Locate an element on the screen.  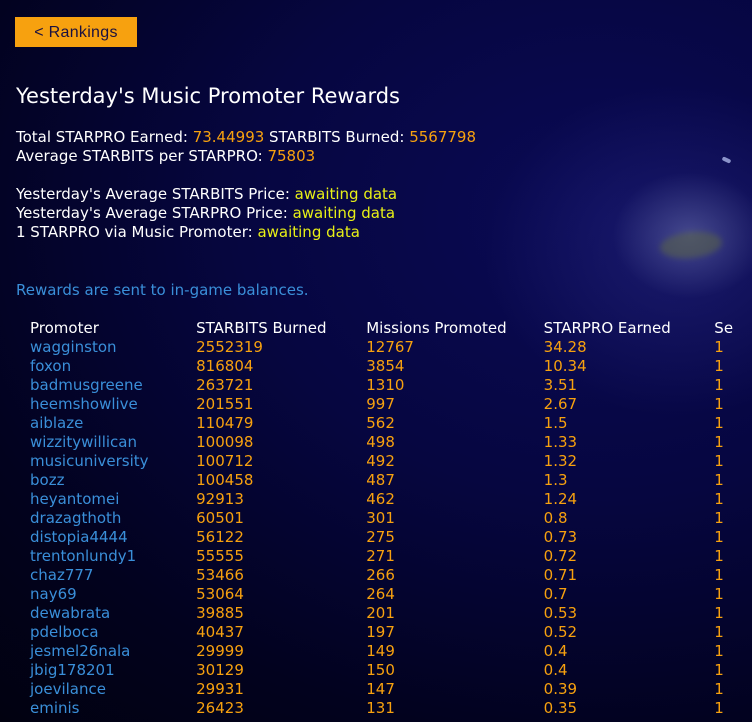
promoter-link: eminis is located at coordinates (111, 708).